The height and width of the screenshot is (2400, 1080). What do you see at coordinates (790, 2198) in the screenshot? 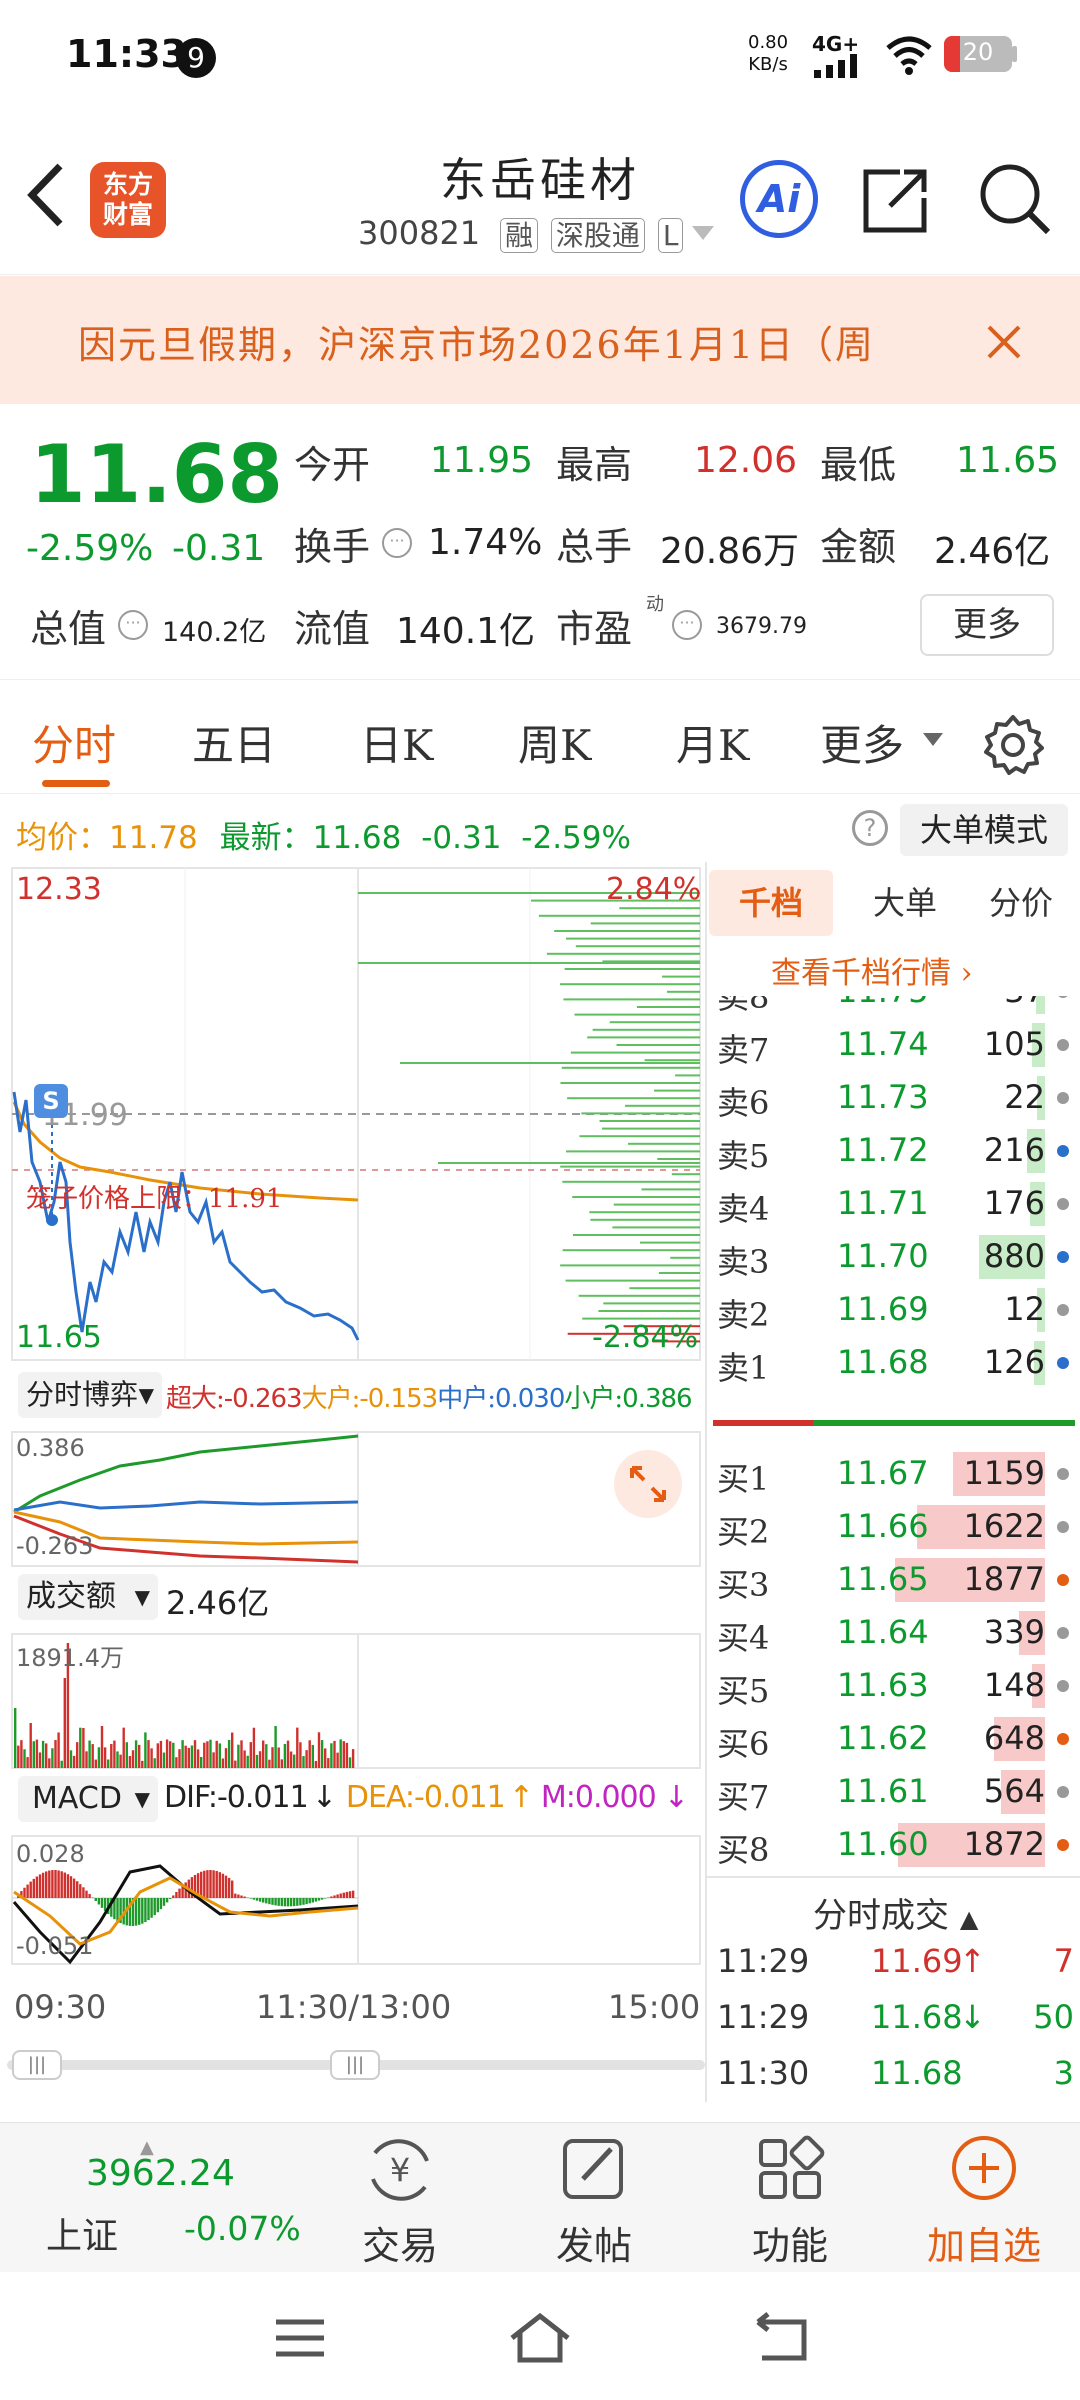
I see `function-button: 功能` at bounding box center [790, 2198].